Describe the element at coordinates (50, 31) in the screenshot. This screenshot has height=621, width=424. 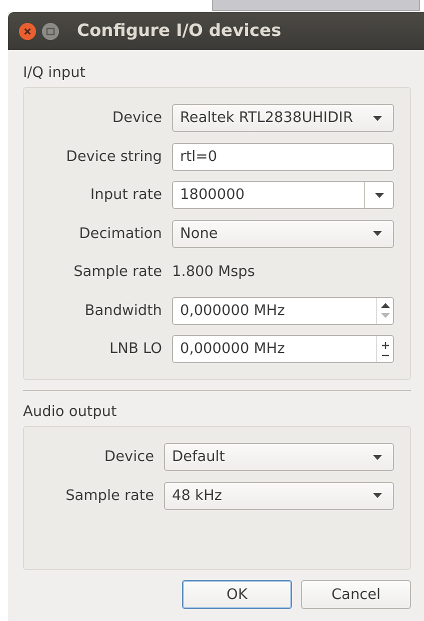
I see `minimize-icon` at that location.